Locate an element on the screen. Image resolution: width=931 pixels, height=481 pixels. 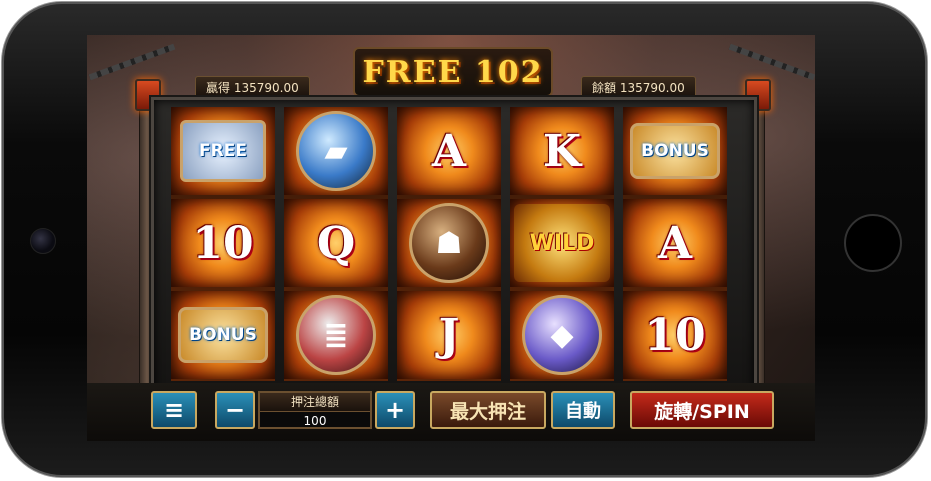
camera-icon is located at coordinates (43, 241).